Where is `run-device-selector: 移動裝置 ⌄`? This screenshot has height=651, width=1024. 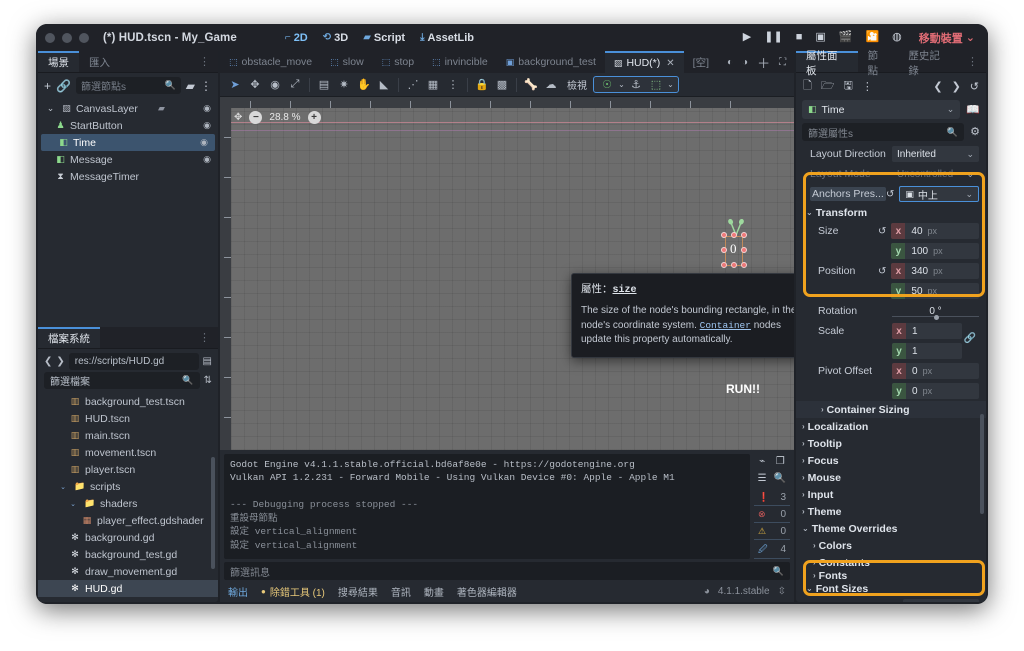 run-device-selector: 移動裝置 ⌄ is located at coordinates (947, 38).